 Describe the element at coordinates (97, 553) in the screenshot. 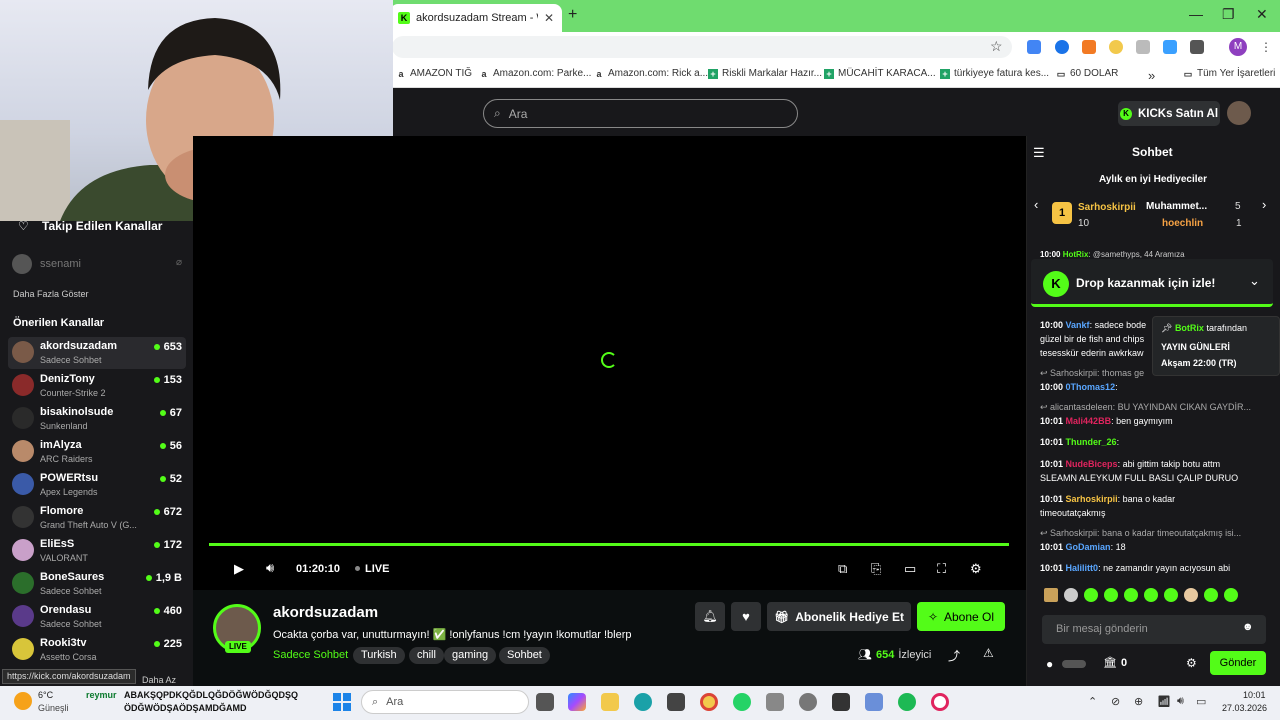

I see `sidebar-channel-item: EliEsS VALORANT 172` at that location.